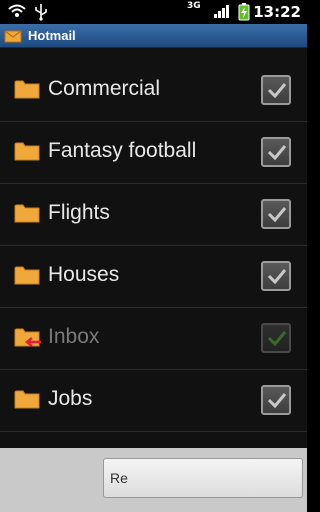  What do you see at coordinates (153, 401) in the screenshot?
I see `folder-row-jobs: Jobs` at bounding box center [153, 401].